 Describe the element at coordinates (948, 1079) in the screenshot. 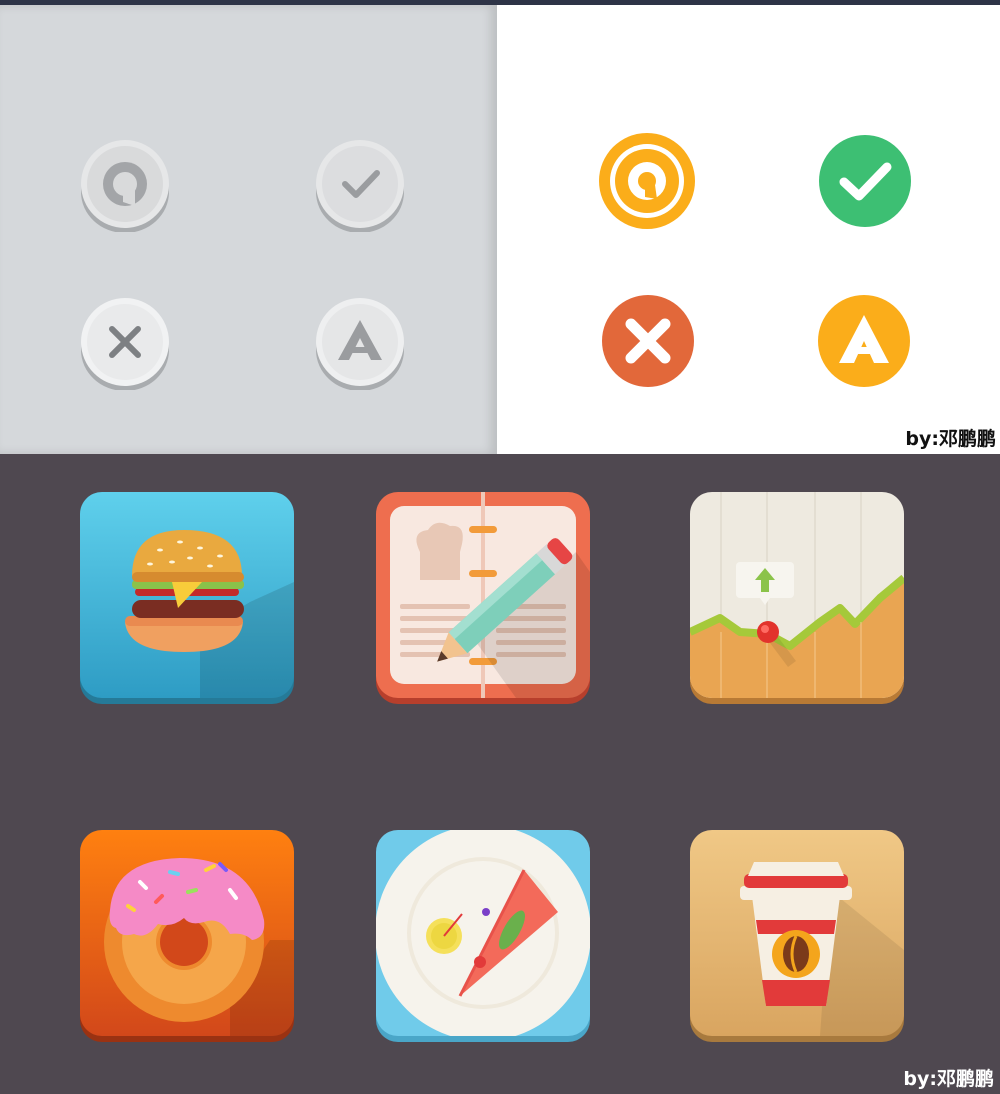

I see `author-credit-bottom: by:邓鹏鹏` at that location.